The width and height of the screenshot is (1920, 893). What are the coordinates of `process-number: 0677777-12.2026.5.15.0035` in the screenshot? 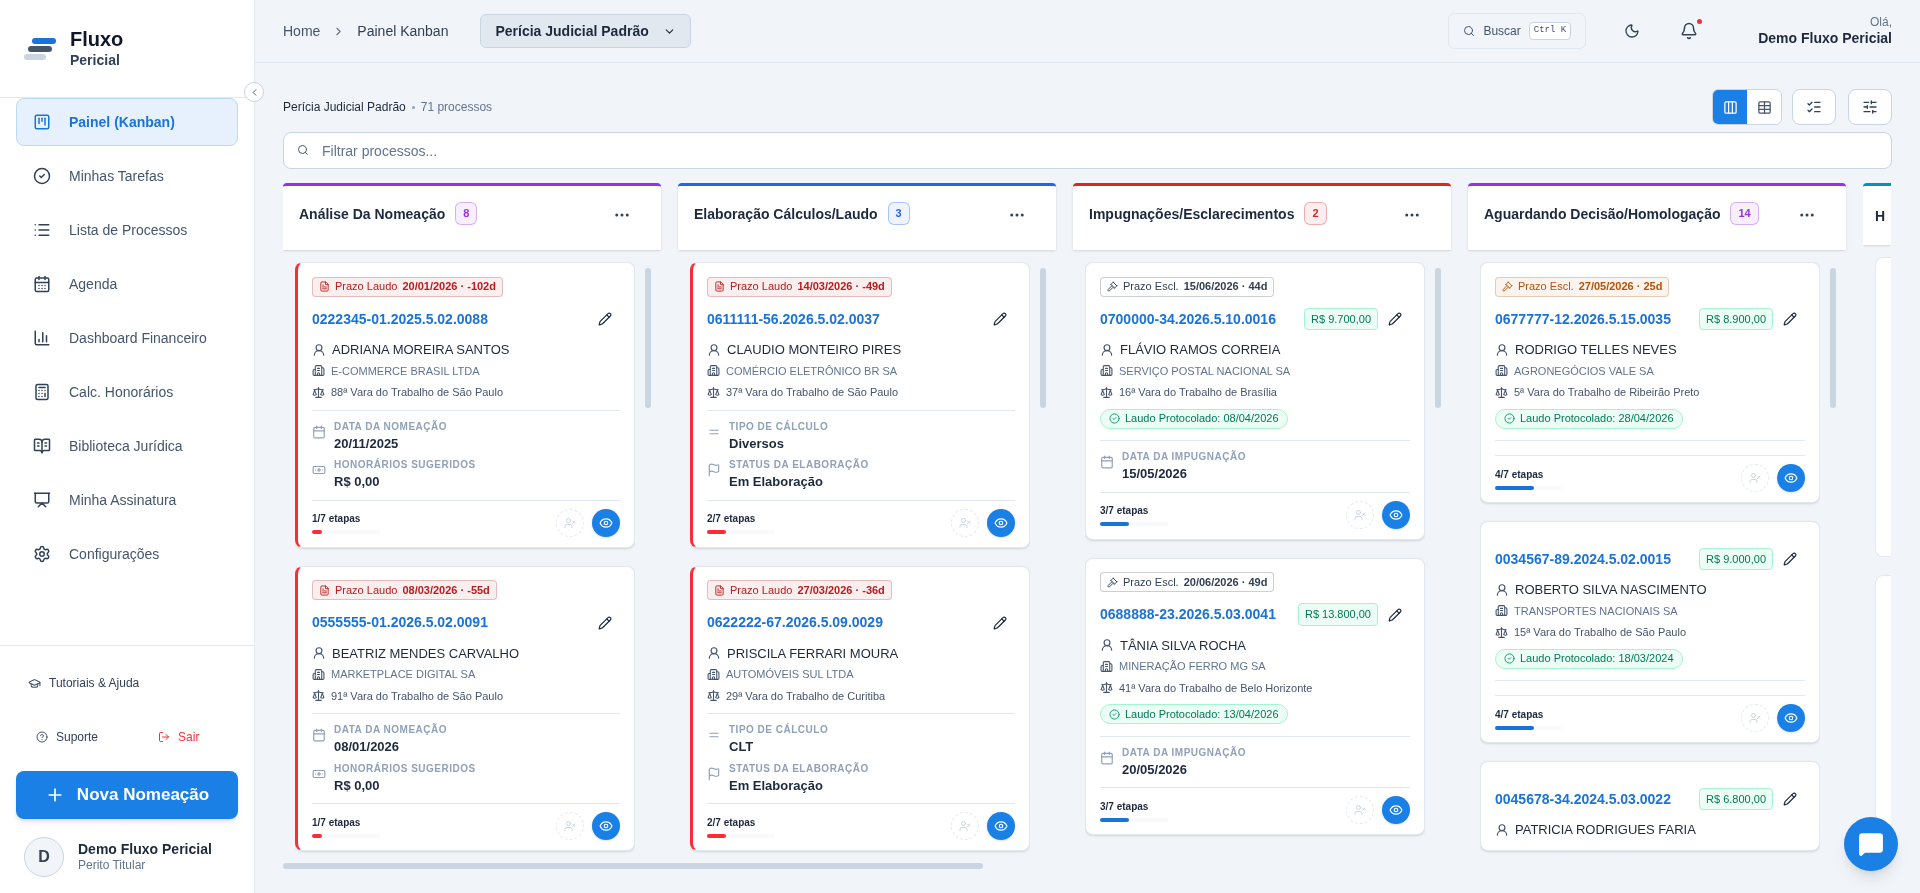 It's located at (1583, 319).